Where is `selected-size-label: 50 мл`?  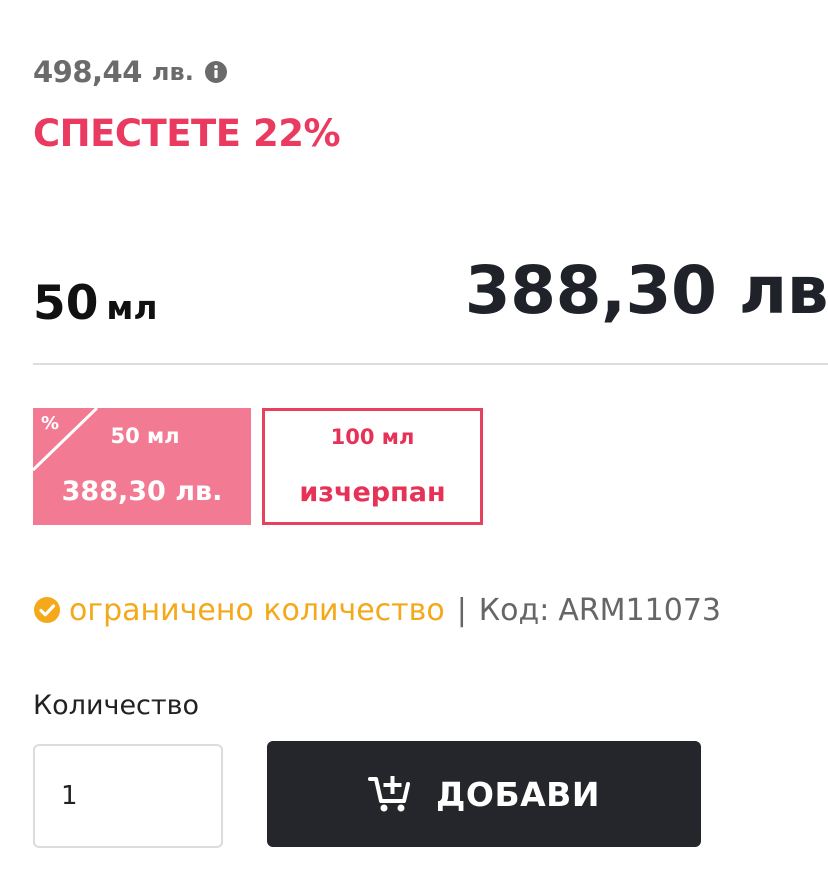
selected-size-label: 50 мл is located at coordinates (95, 303).